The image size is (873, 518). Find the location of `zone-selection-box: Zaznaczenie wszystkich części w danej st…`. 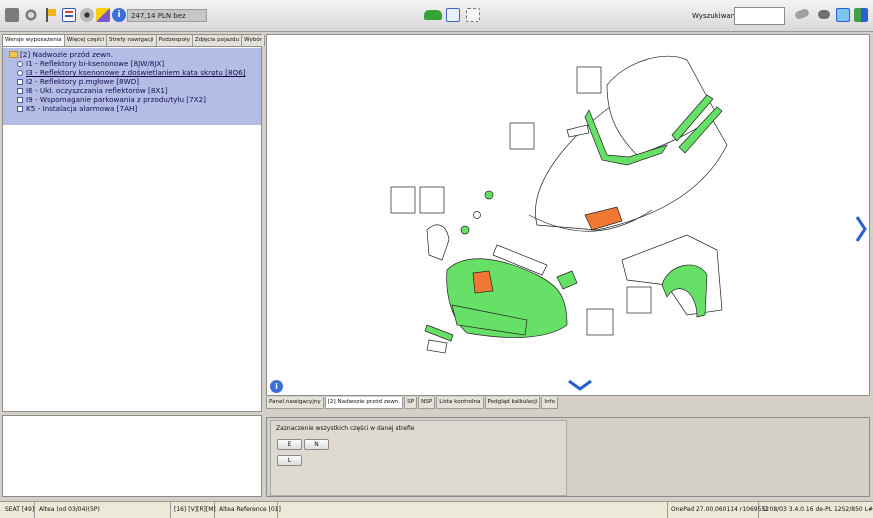

zone-selection-box: Zaznaczenie wszystkich części w danej st… is located at coordinates (418, 458).